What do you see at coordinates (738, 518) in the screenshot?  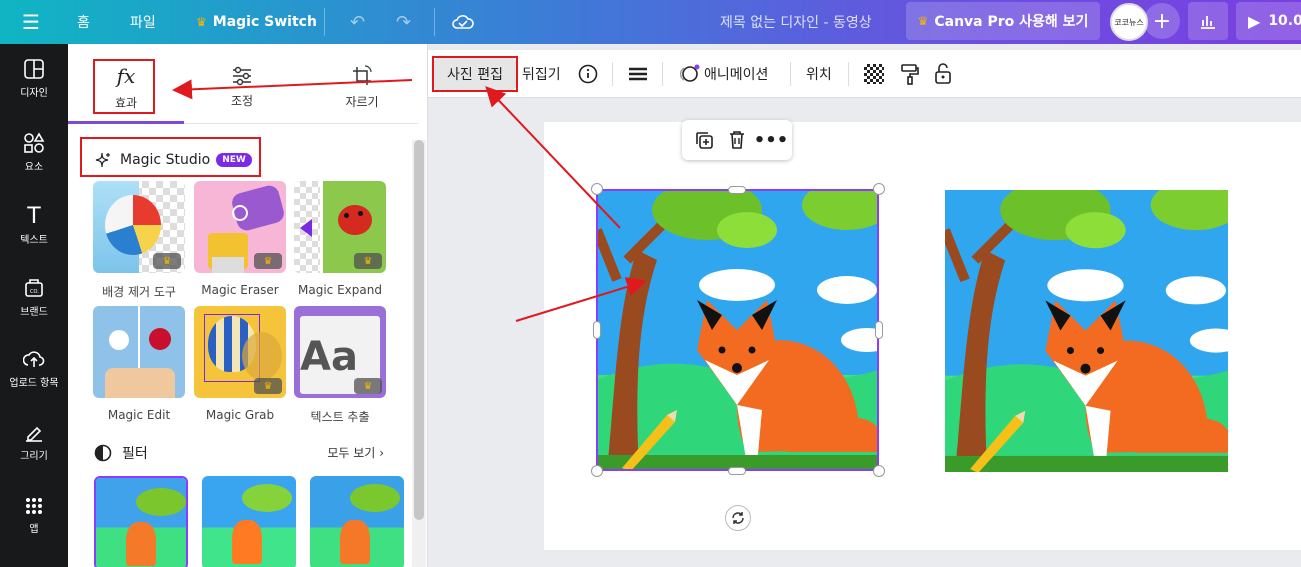 I see `rotate-handle` at bounding box center [738, 518].